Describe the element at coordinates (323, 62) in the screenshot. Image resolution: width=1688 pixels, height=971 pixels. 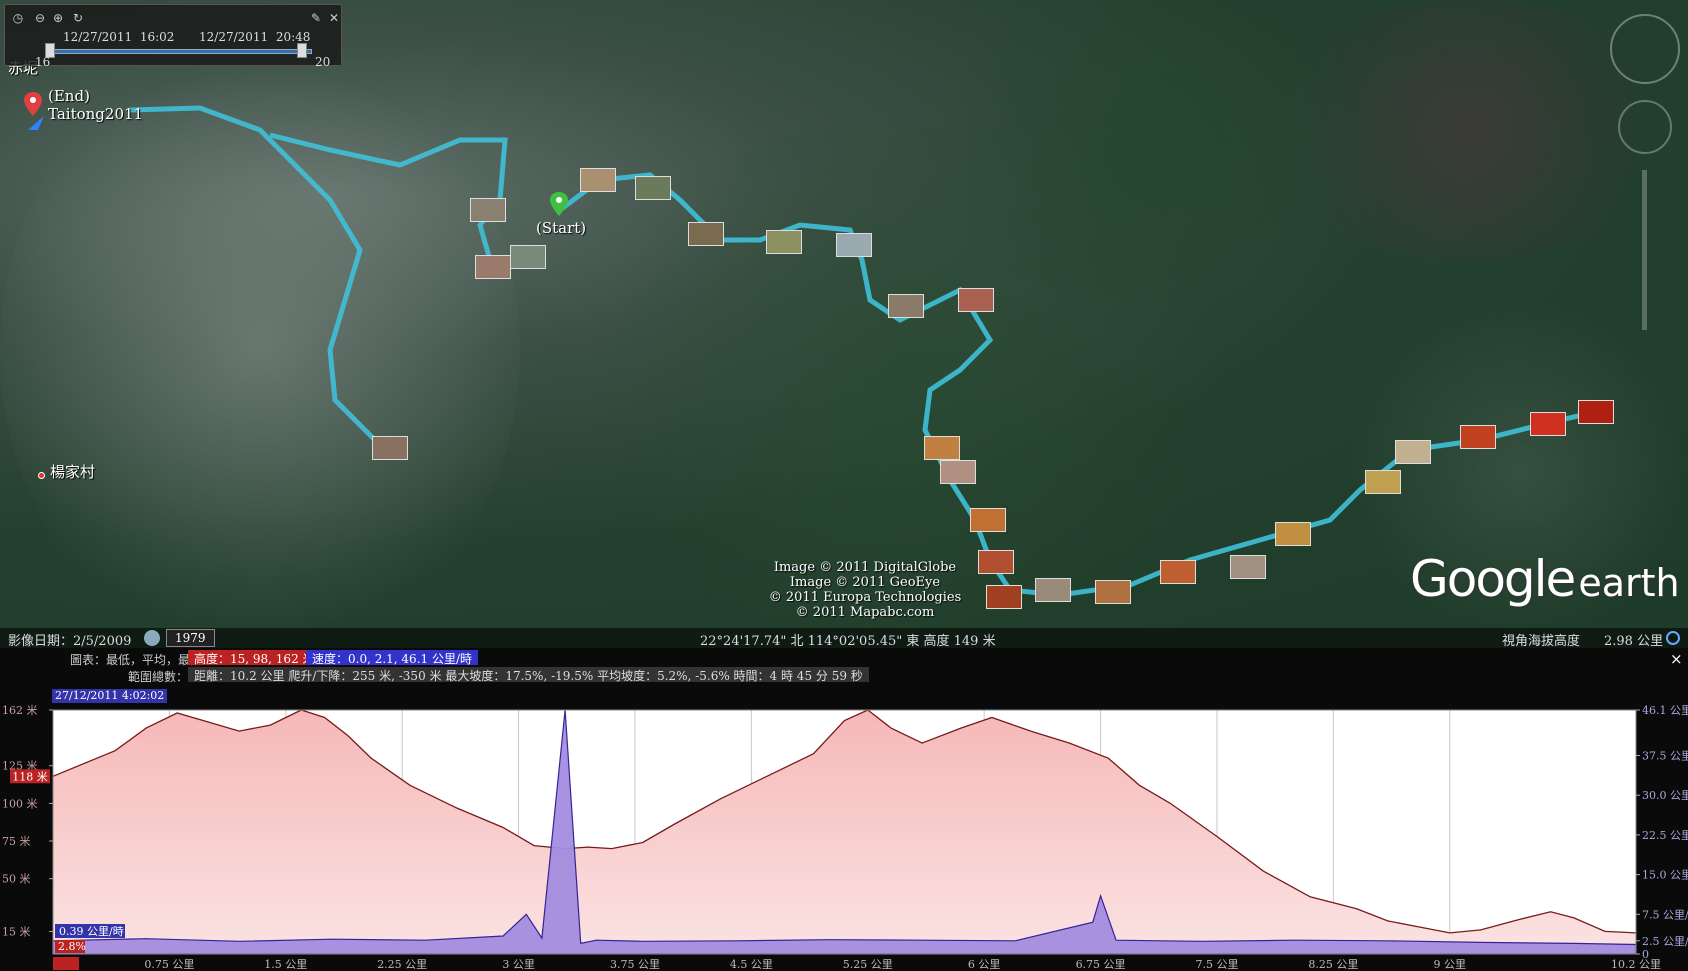
I see `time-max-label: 20` at that location.